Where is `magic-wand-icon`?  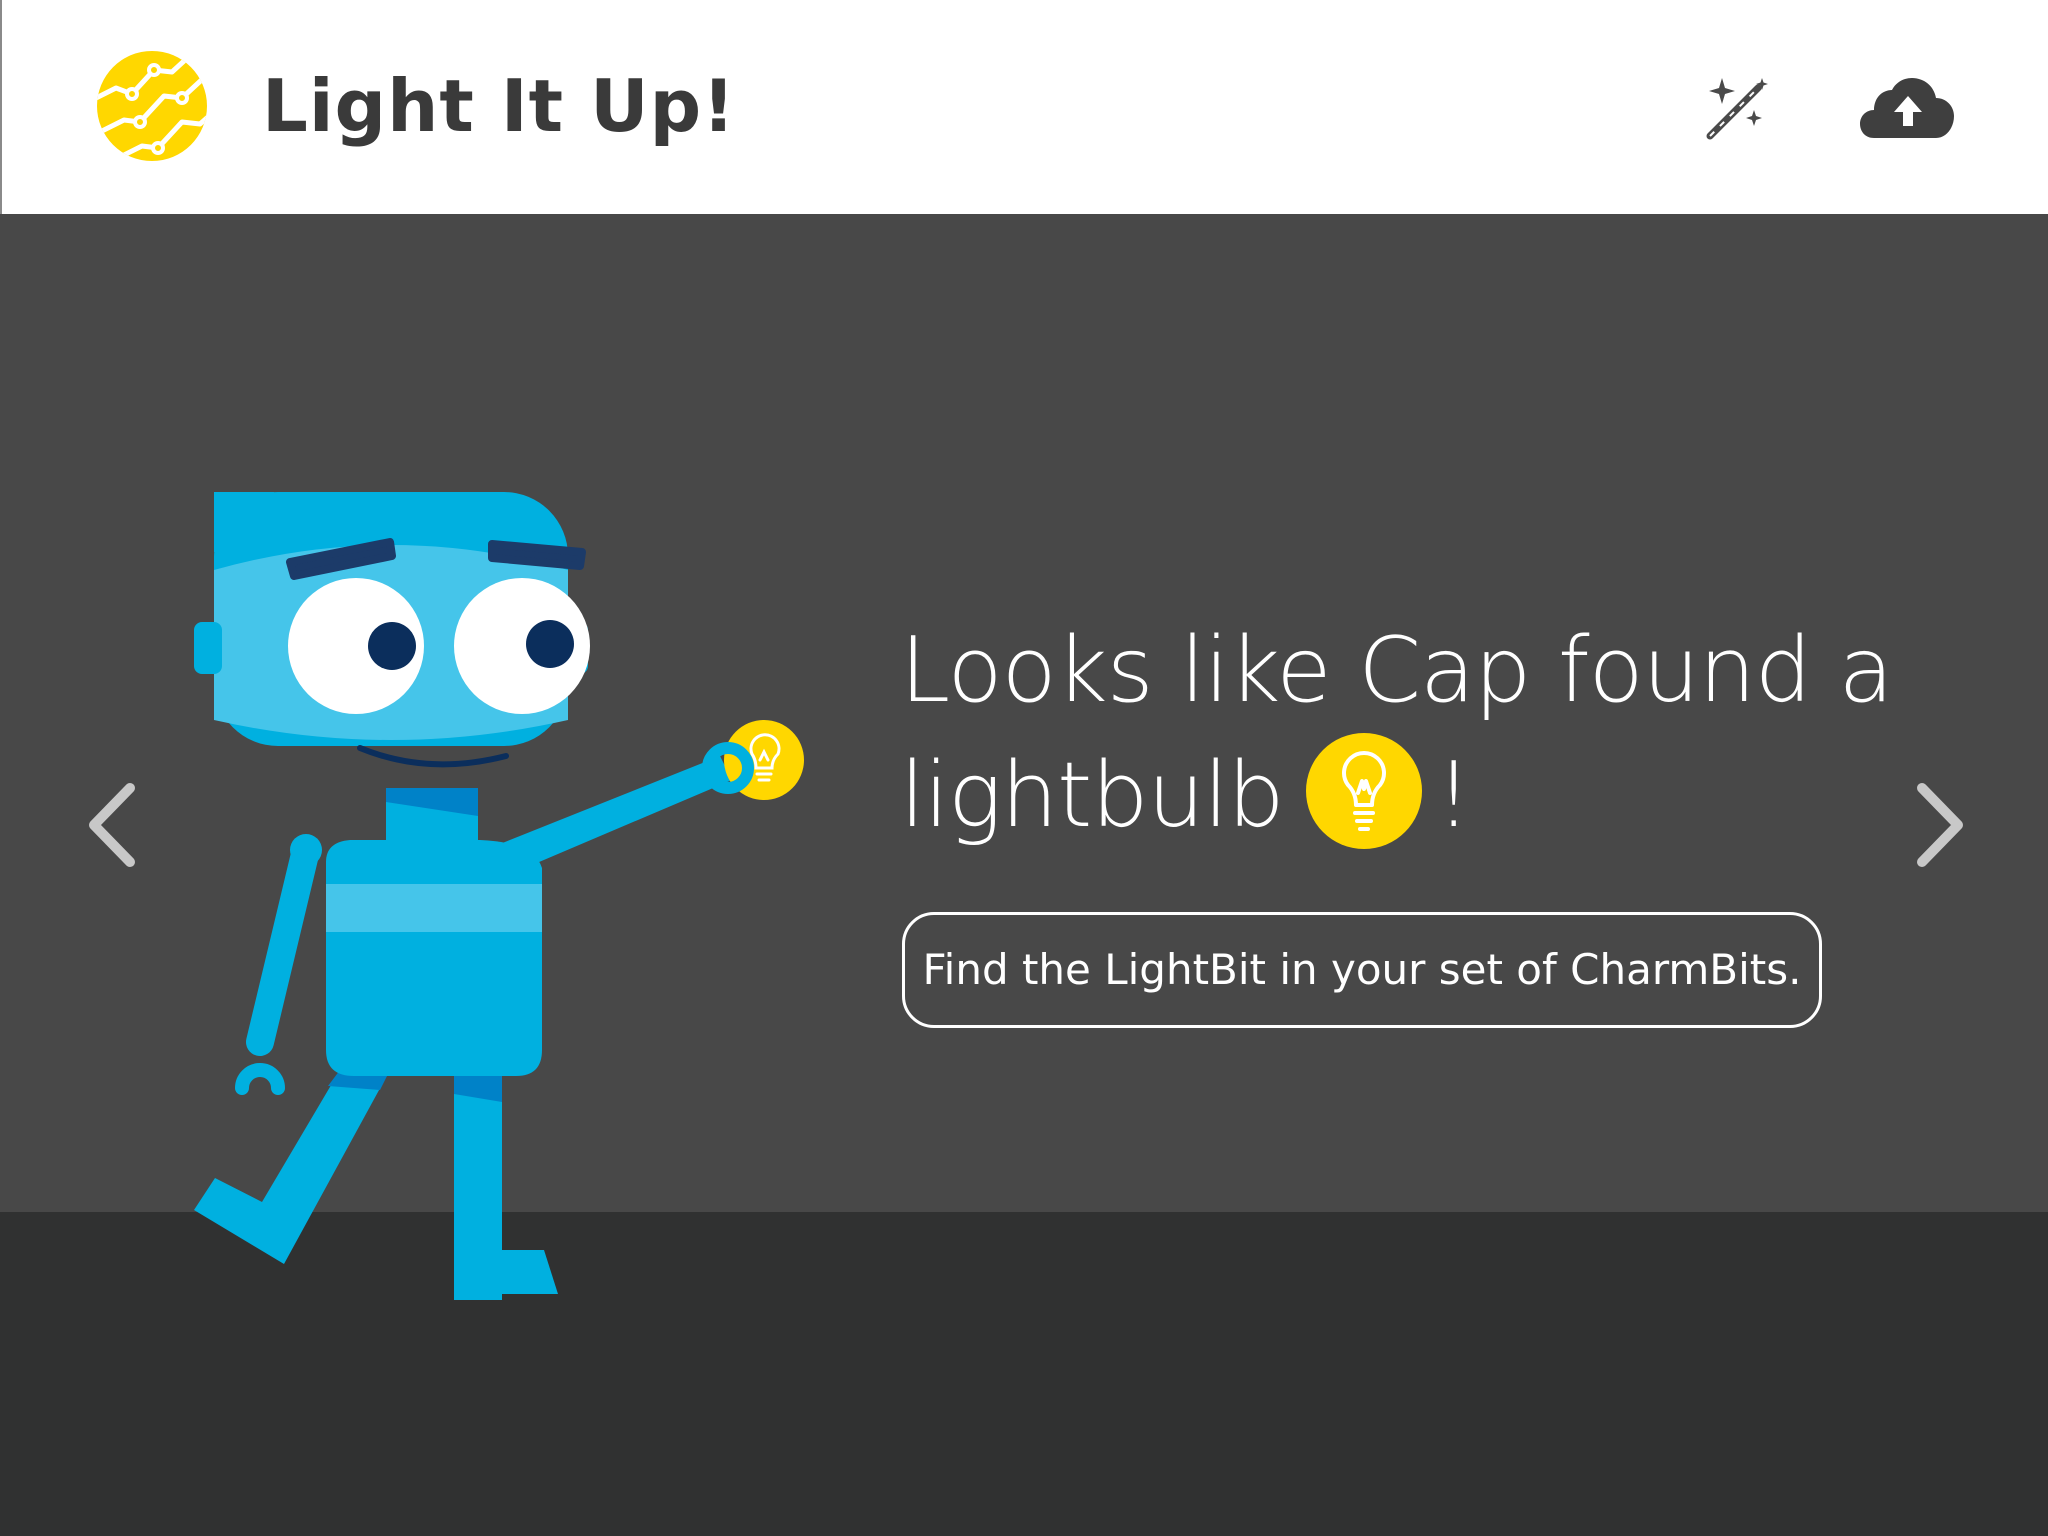 magic-wand-icon is located at coordinates (1737, 109).